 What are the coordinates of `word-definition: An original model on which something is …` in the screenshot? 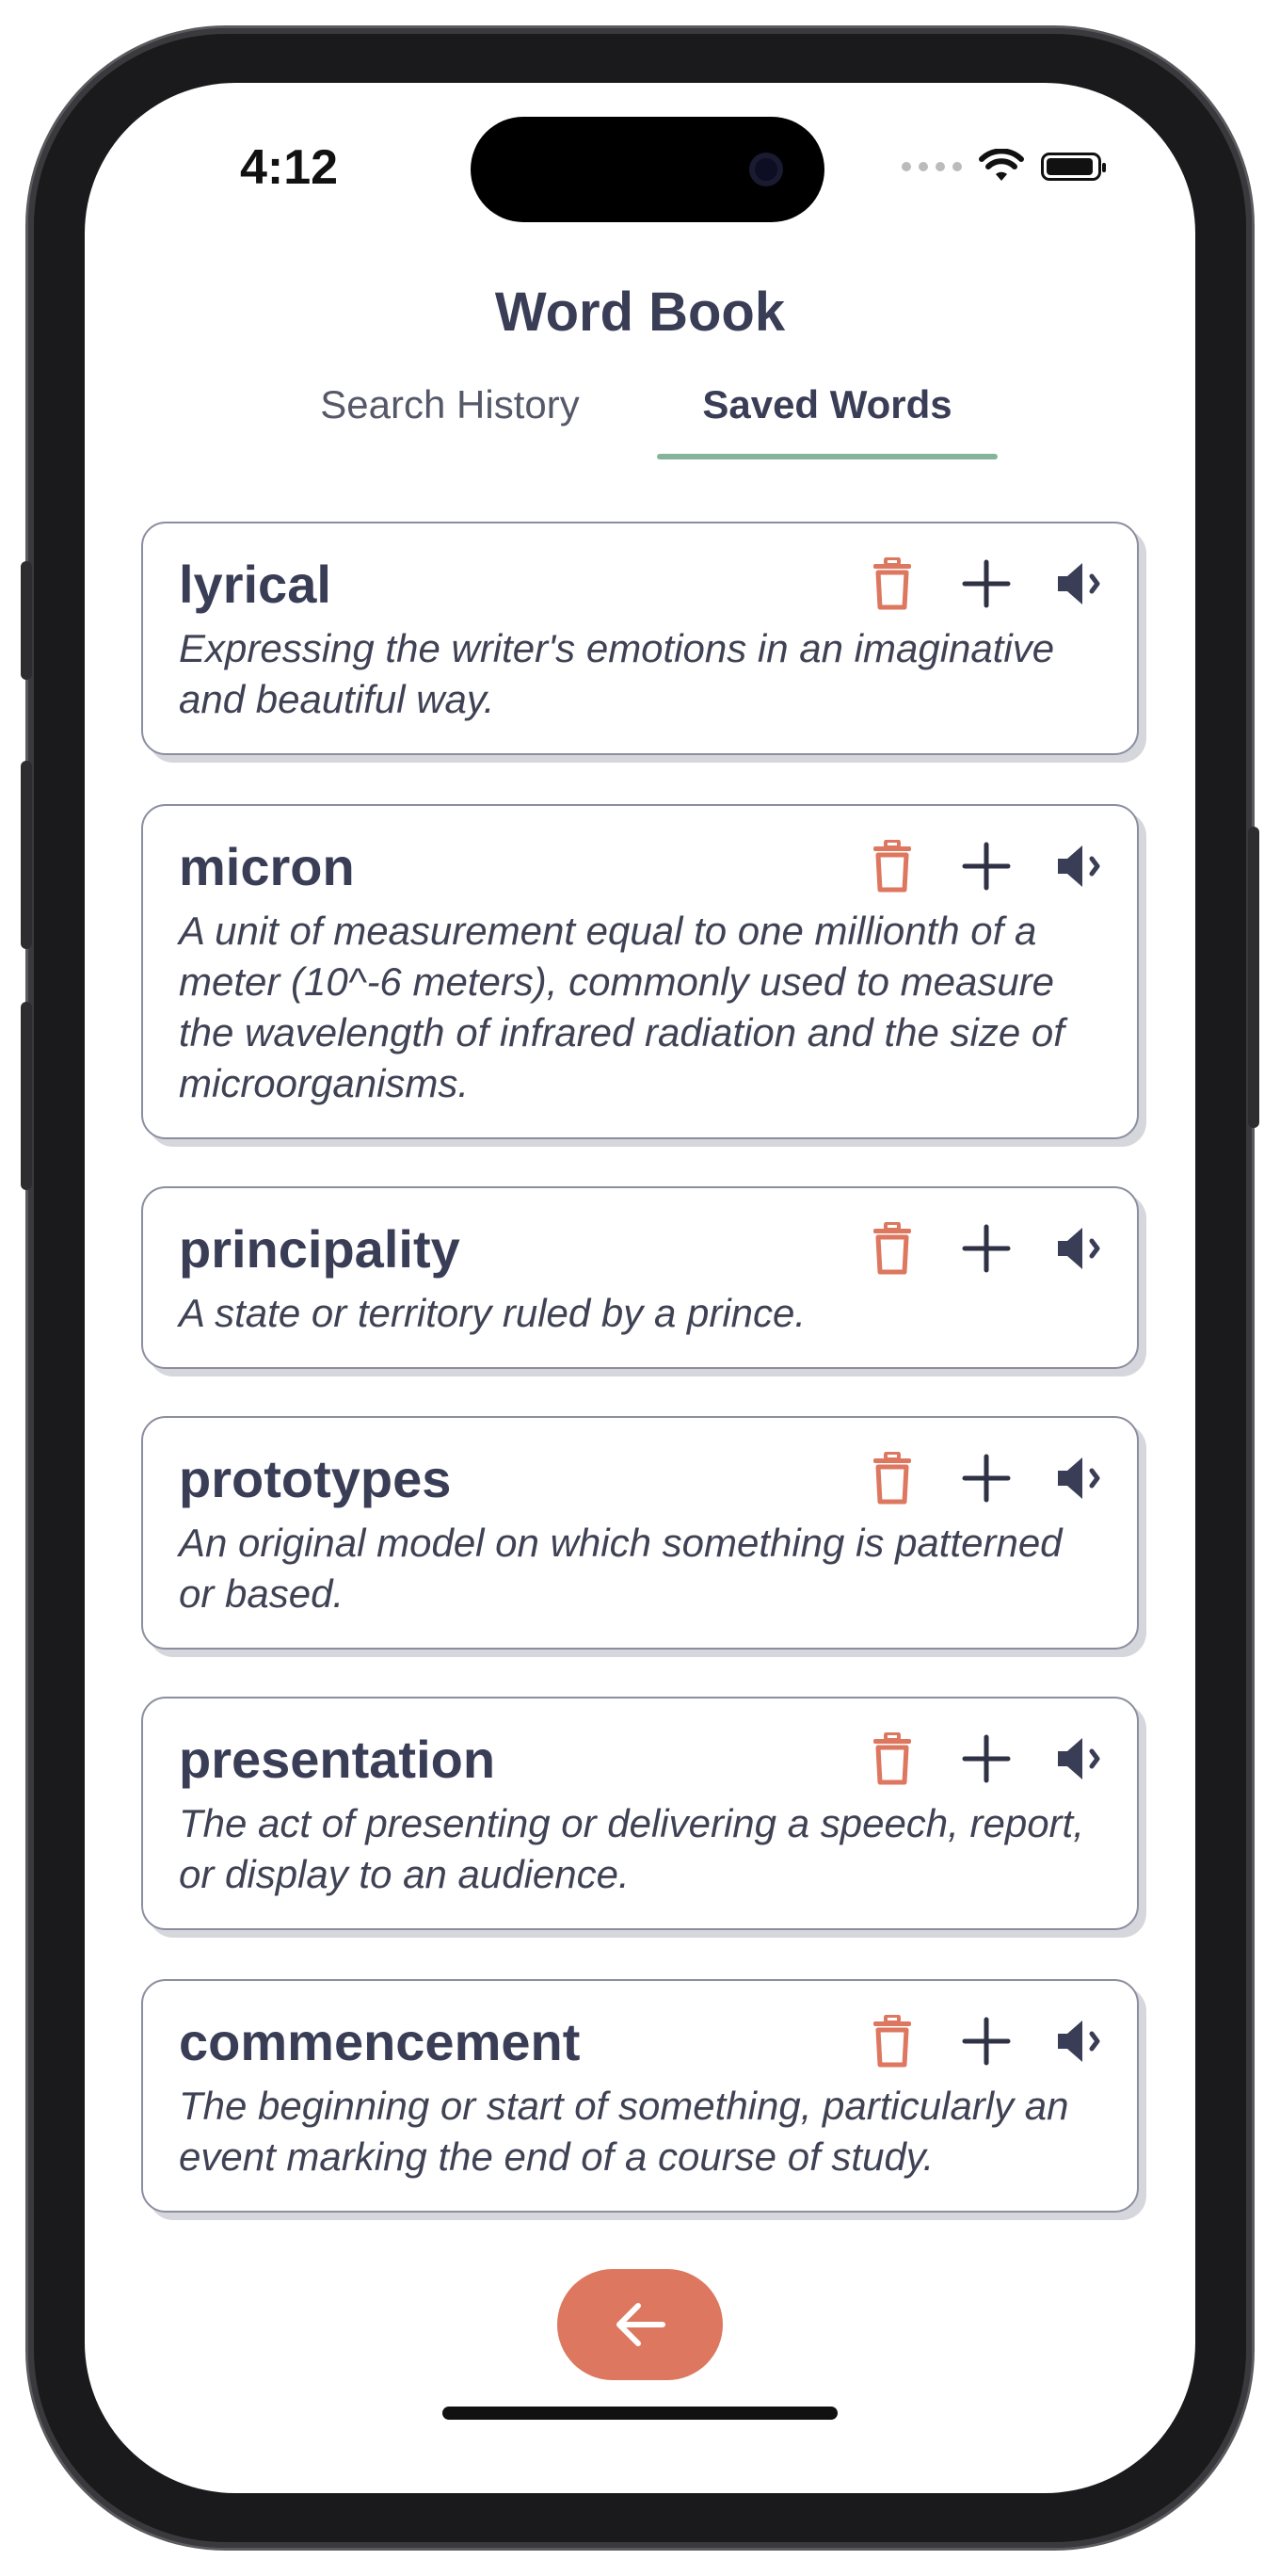 It's located at (621, 1568).